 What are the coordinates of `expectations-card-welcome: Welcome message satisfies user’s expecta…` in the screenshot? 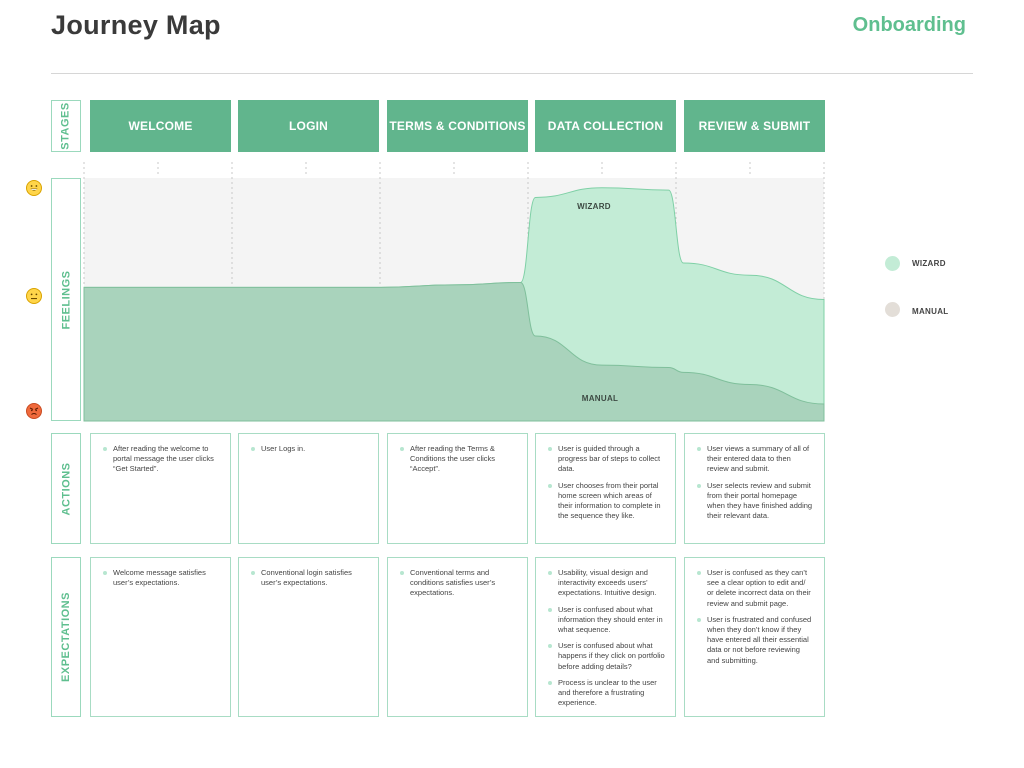 It's located at (160, 637).